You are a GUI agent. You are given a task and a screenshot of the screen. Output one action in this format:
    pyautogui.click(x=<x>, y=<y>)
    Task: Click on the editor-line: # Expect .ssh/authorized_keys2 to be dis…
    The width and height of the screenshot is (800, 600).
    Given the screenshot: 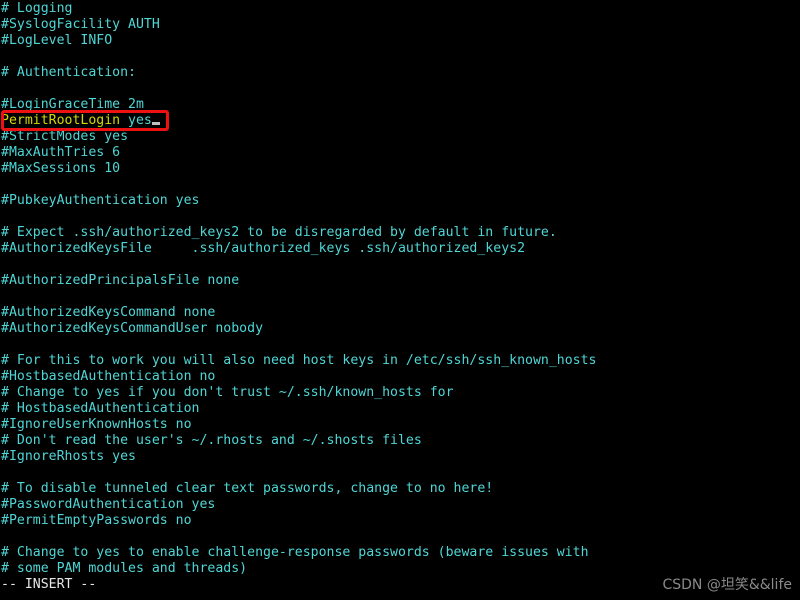 What is the action you would take?
    pyautogui.click(x=279, y=232)
    